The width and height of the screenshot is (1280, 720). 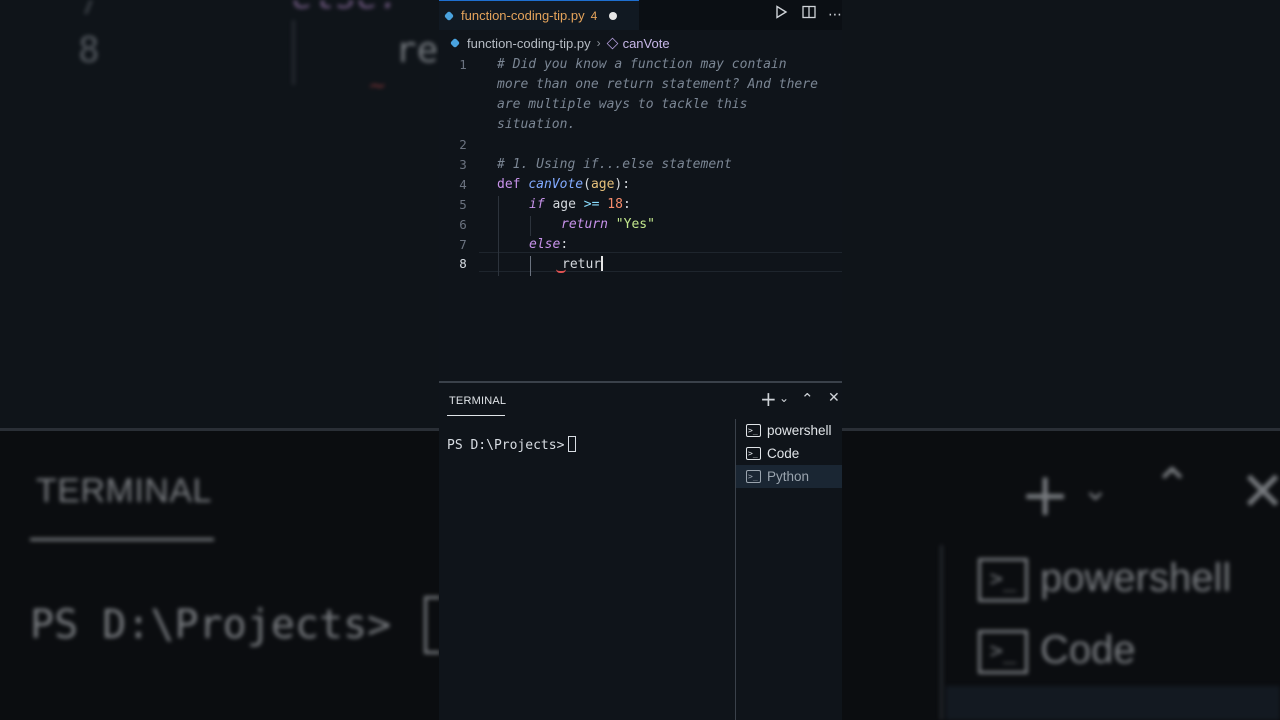 I want to click on unsaved-dot-icon, so click(x=613, y=15).